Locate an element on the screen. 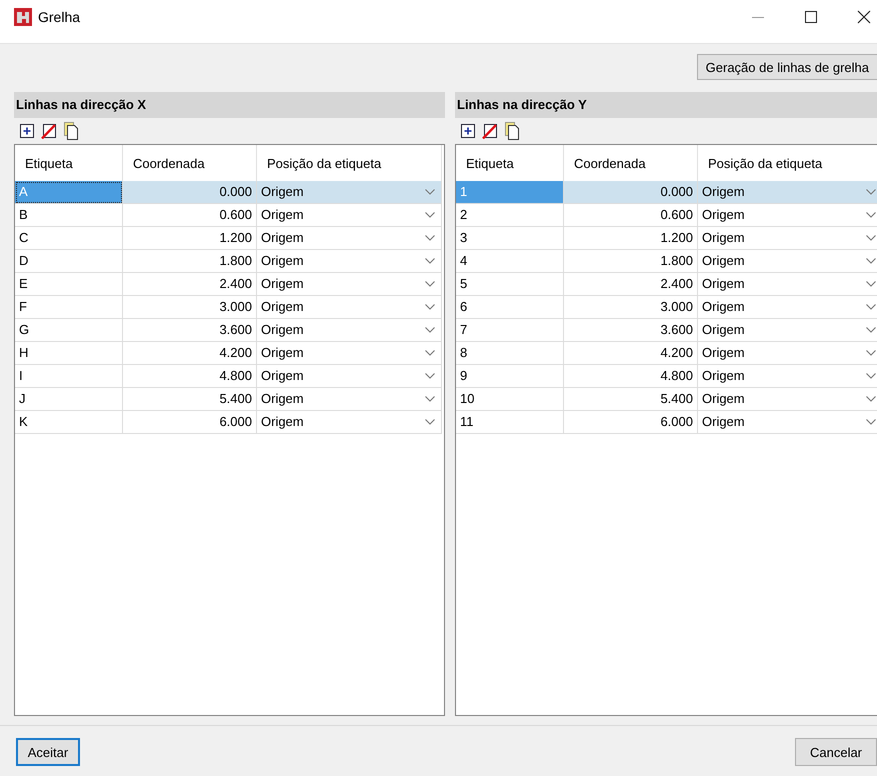 The width and height of the screenshot is (877, 776). table-cell: 5 is located at coordinates (510, 284).